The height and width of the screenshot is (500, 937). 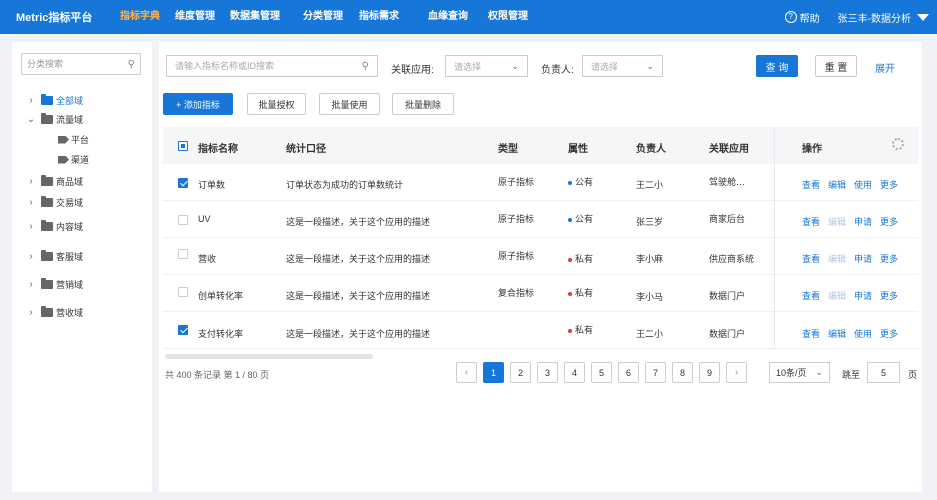 I want to click on metric-attribute: 私有, so click(x=580, y=292).